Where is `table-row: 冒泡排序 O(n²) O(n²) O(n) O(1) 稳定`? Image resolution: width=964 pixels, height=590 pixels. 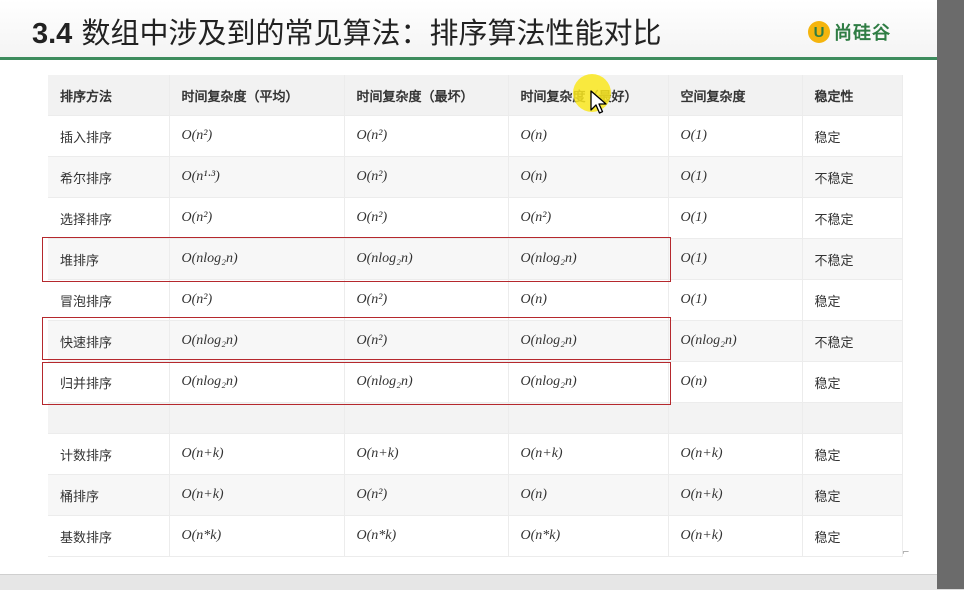
table-row: 冒泡排序 O(n²) O(n²) O(n) O(1) 稳定 is located at coordinates (475, 300).